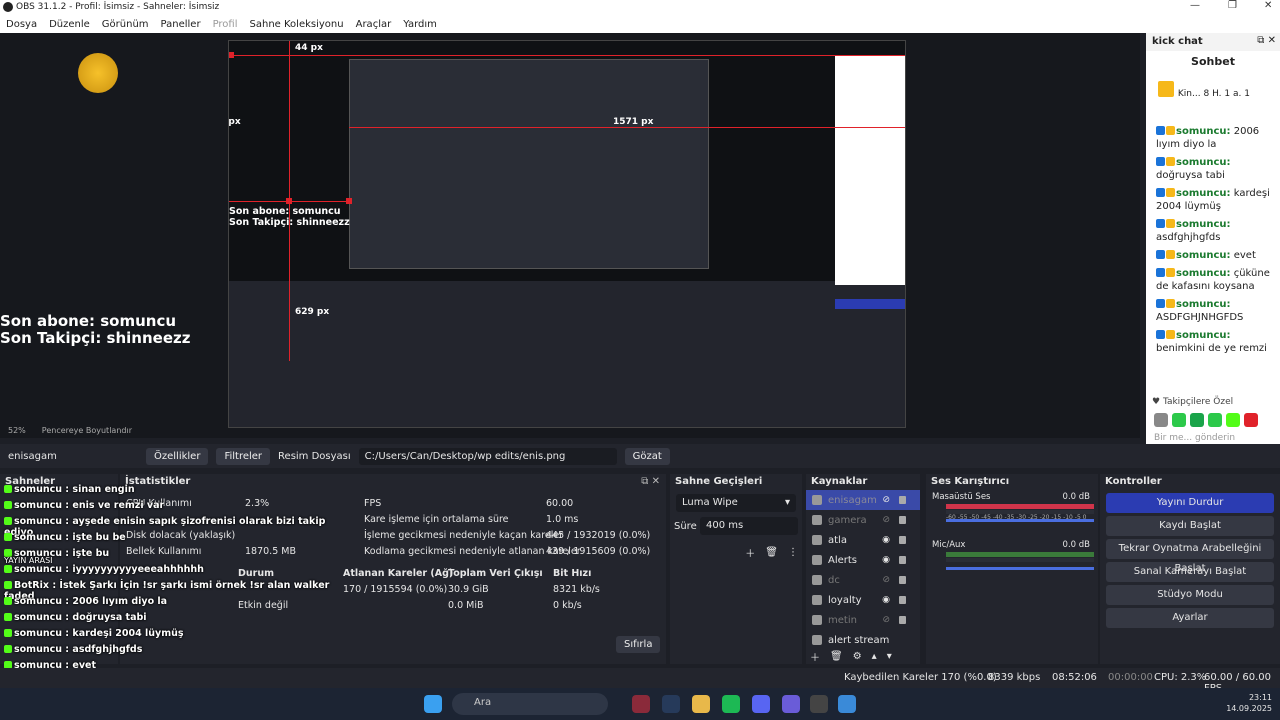 The width and height of the screenshot is (1280, 720). Describe the element at coordinates (701, 704) in the screenshot. I see `folder-icon` at that location.